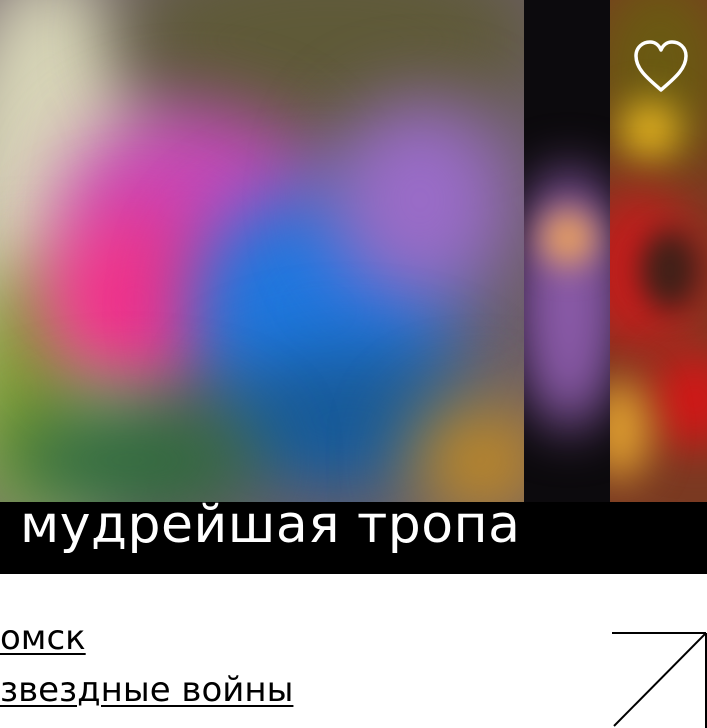 The height and width of the screenshot is (728, 707). What do you see at coordinates (146, 638) in the screenshot?
I see `tag-link-omsk: омск` at bounding box center [146, 638].